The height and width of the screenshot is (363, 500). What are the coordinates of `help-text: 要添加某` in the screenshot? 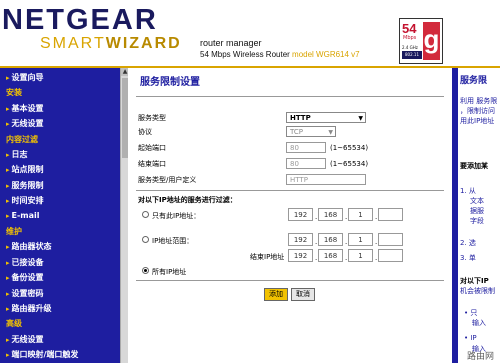 It's located at (474, 166).